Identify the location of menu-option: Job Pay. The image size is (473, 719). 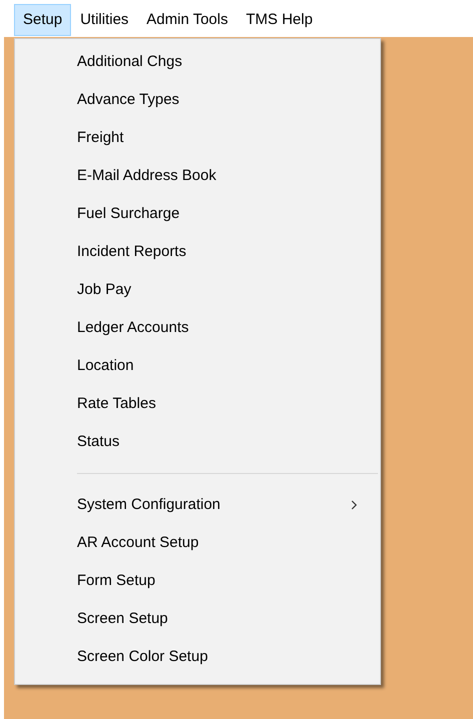
(197, 290).